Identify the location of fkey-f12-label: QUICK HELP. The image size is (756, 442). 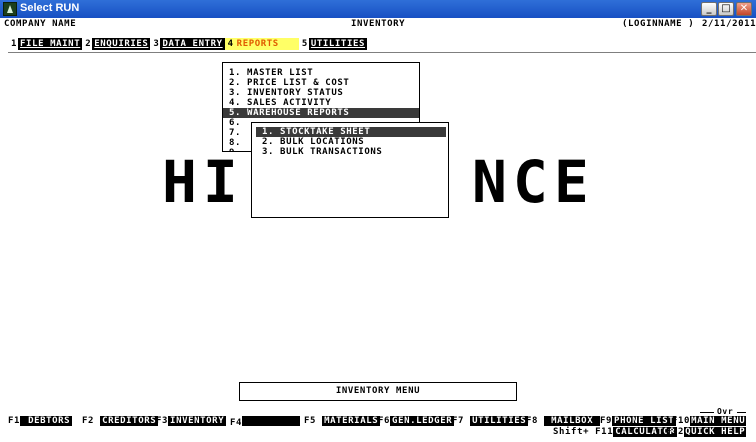
(715, 432).